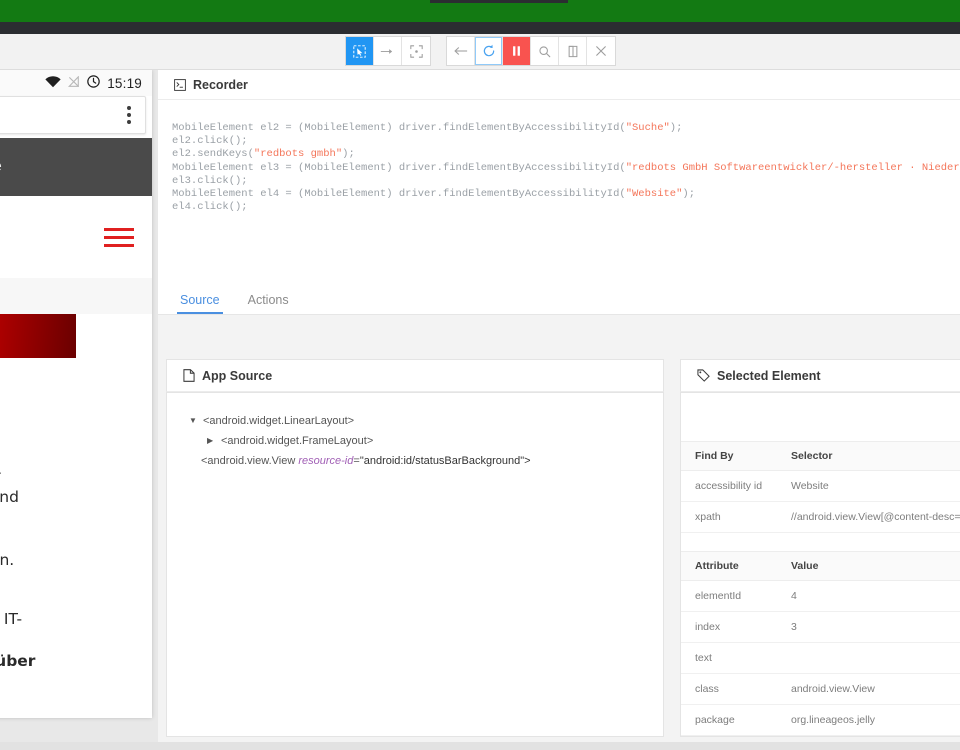 The height and width of the screenshot is (750, 960). I want to click on element-action-buttons: Tap Send Keys Clear, so click(820, 417).